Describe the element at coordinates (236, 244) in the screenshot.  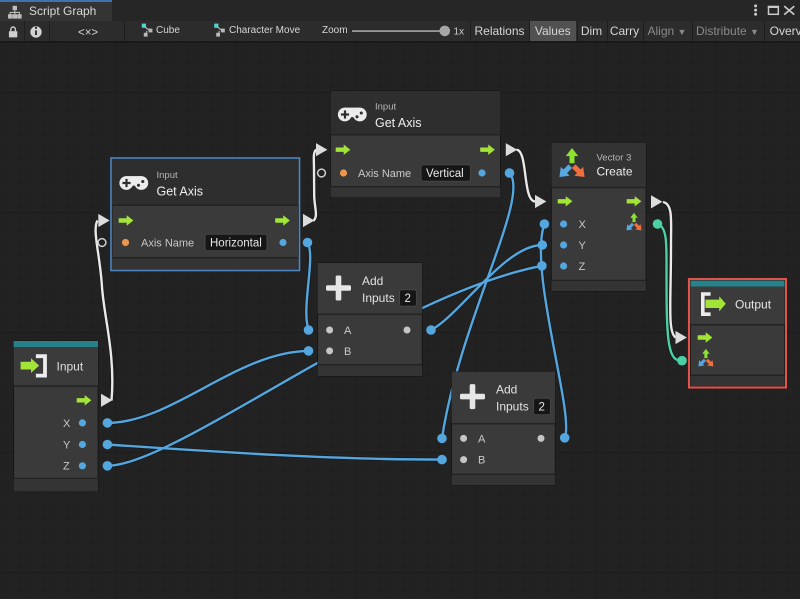
I see `svg-text: Horizontal` at that location.